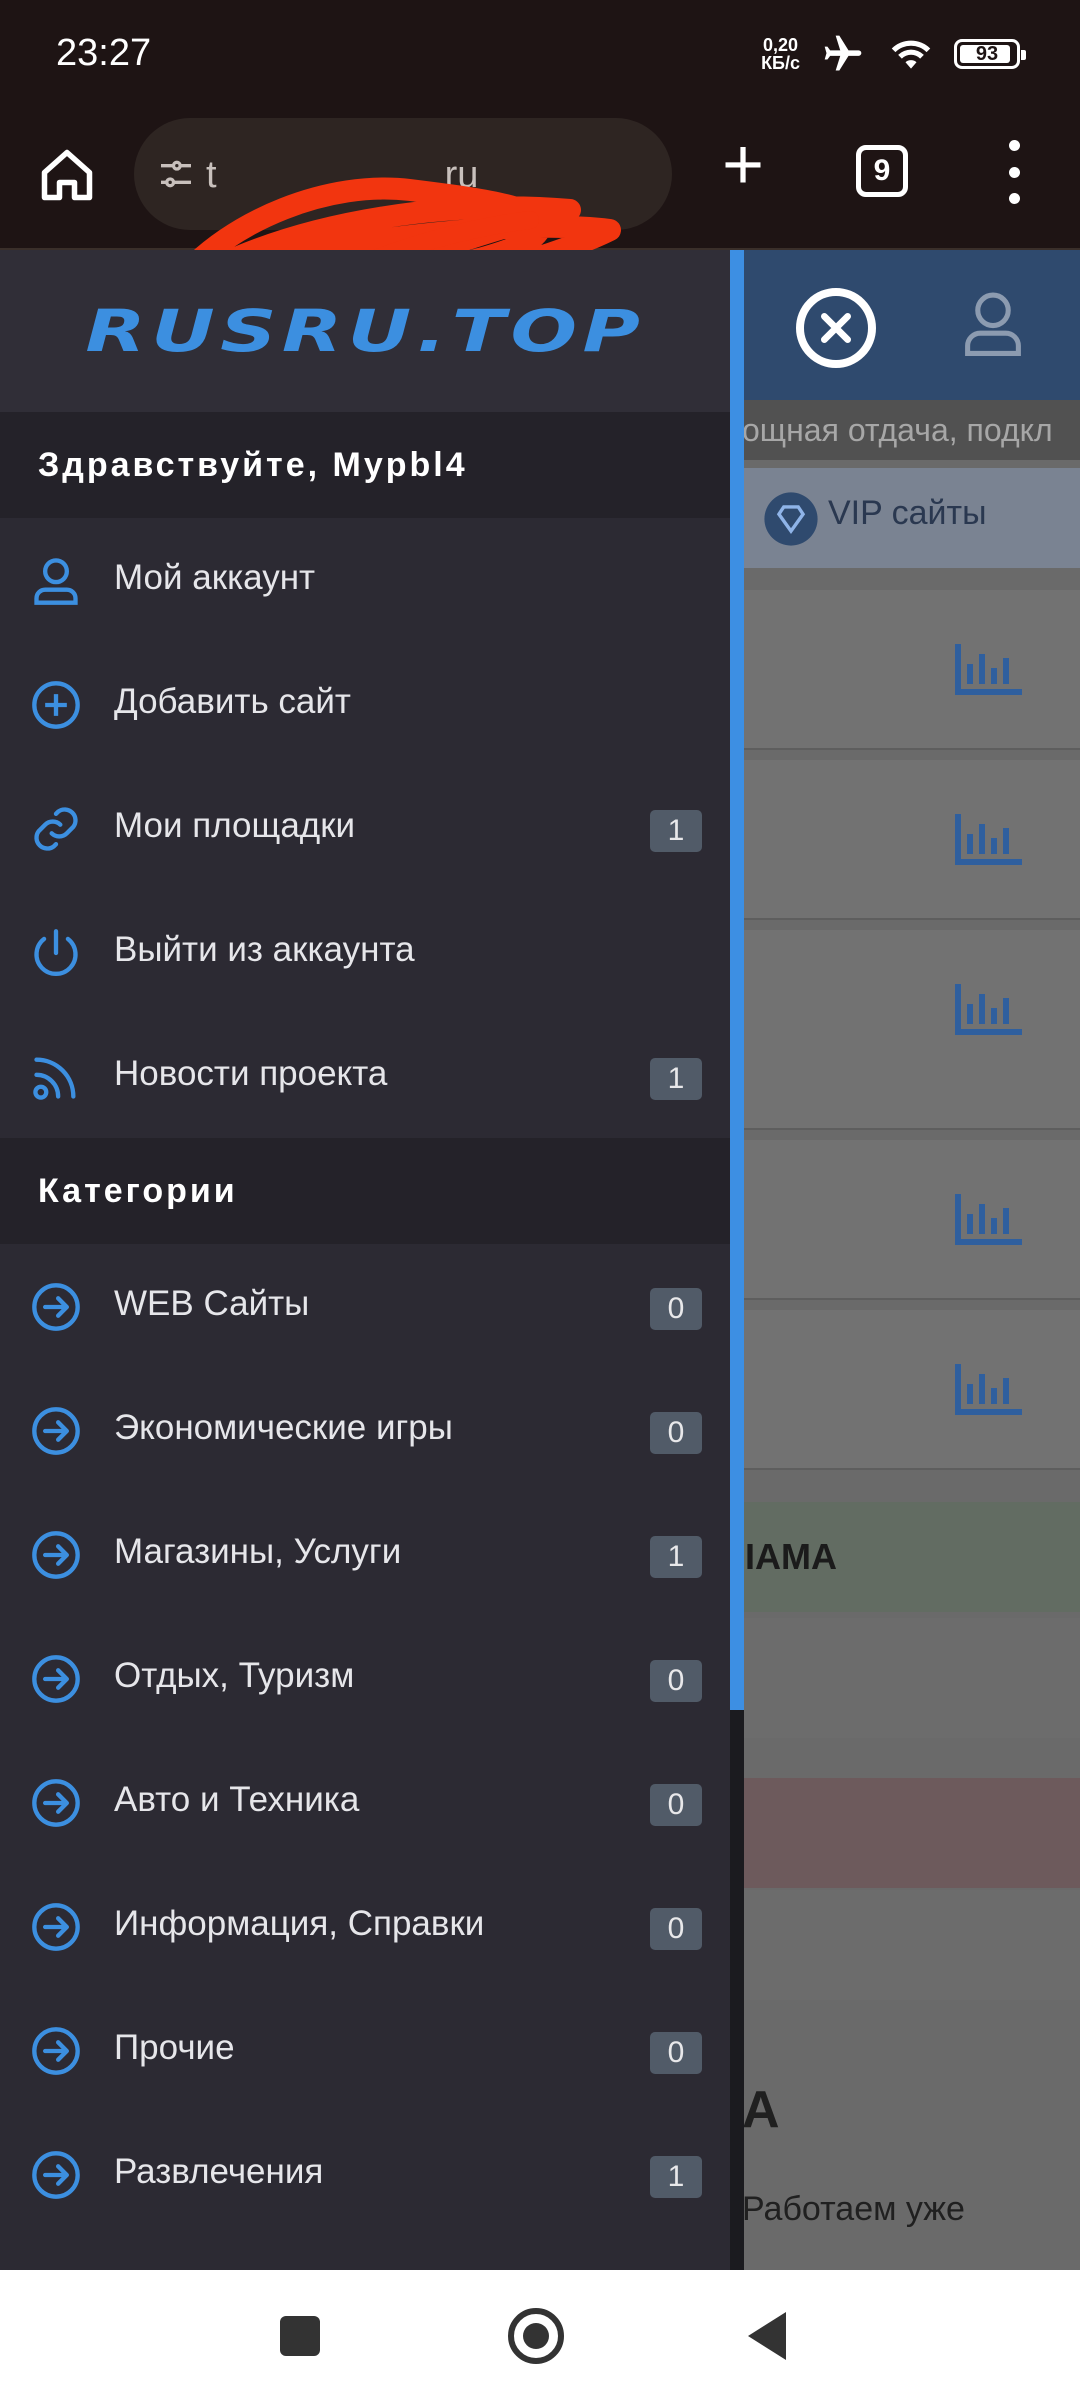  What do you see at coordinates (1014, 172) in the screenshot?
I see `overflow-menu-button` at bounding box center [1014, 172].